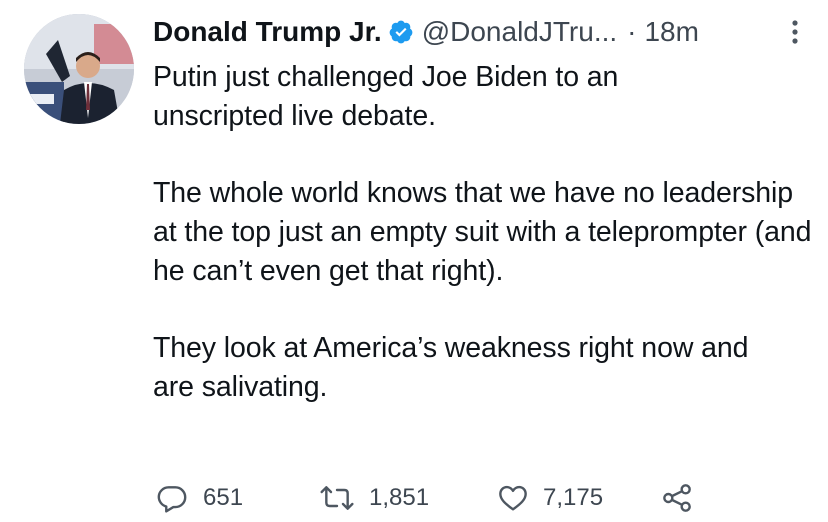  I want to click on reply-count: 651, so click(223, 497).